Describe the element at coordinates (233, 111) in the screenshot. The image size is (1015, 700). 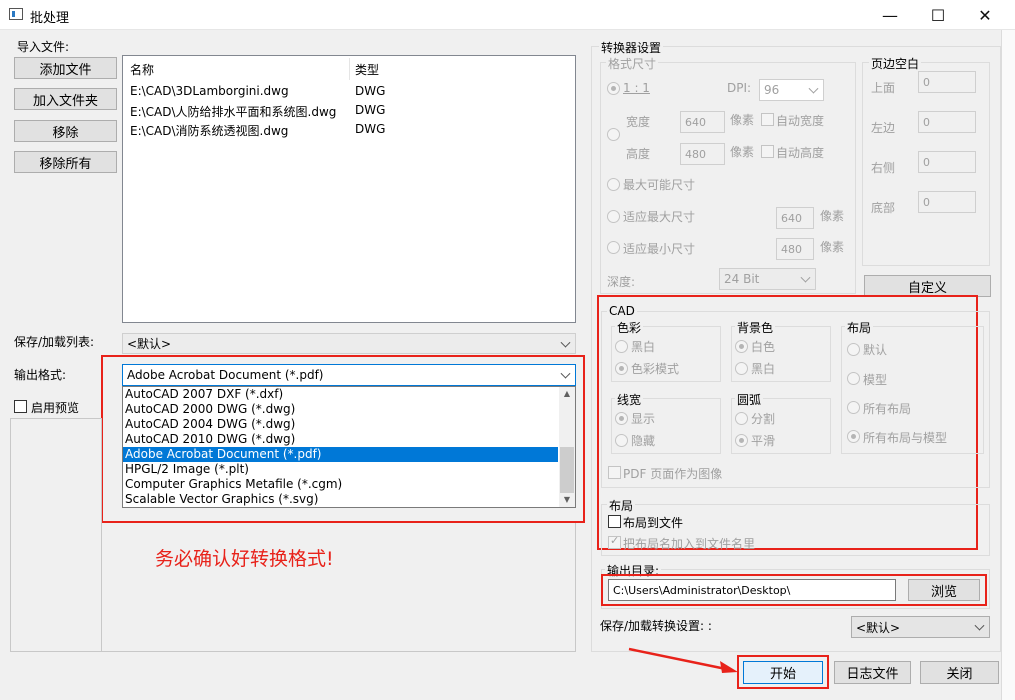
I see `file-name: E:\CAD\人防给排水平面和系统图.dwg` at that location.